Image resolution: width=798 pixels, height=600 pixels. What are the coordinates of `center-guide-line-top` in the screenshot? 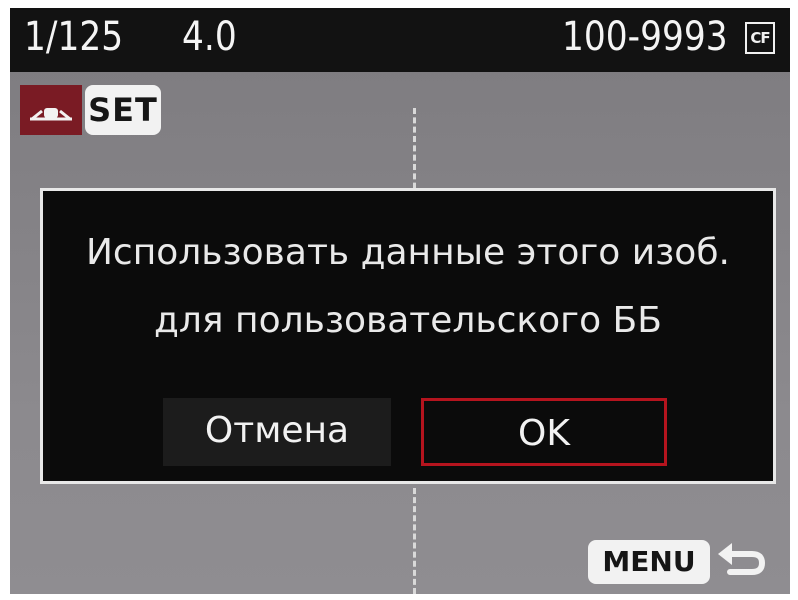 It's located at (414, 153).